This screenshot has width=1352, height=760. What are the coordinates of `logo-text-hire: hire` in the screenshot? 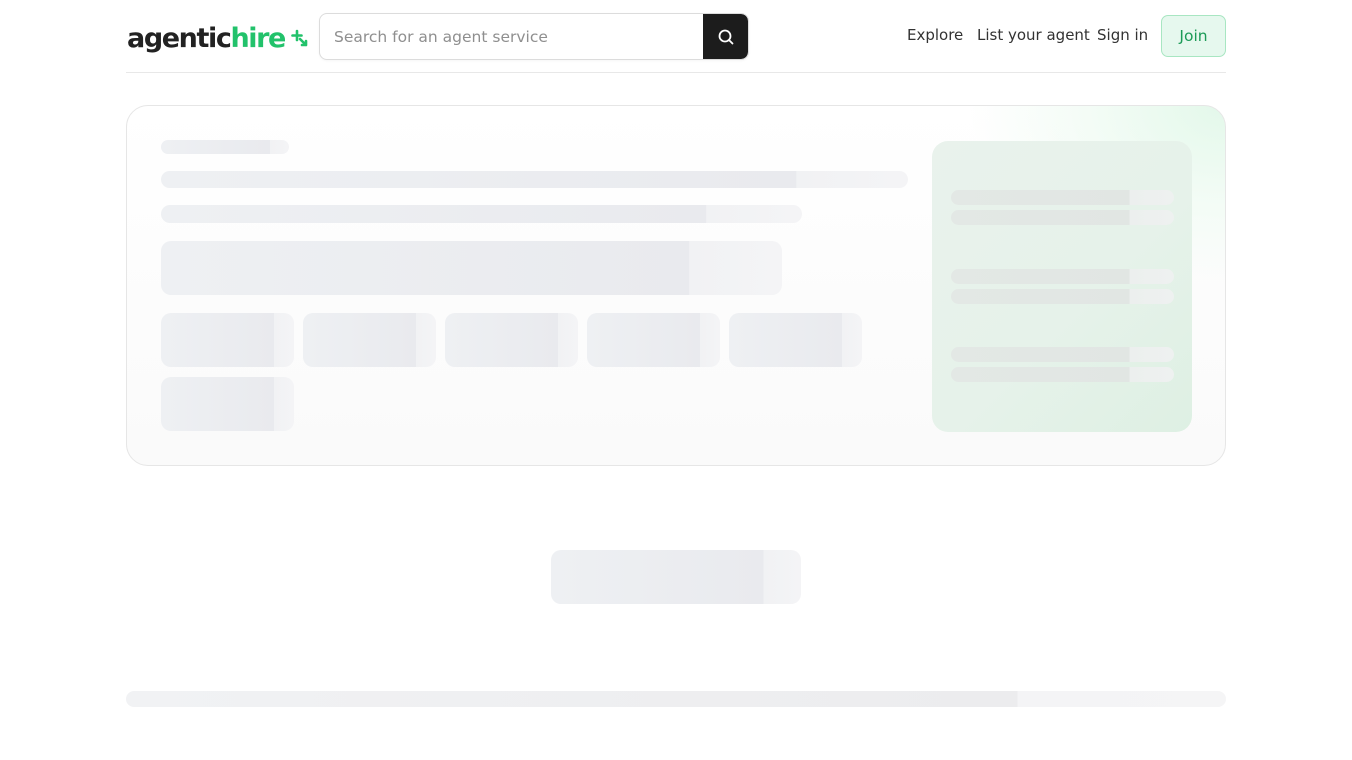 It's located at (258, 38).